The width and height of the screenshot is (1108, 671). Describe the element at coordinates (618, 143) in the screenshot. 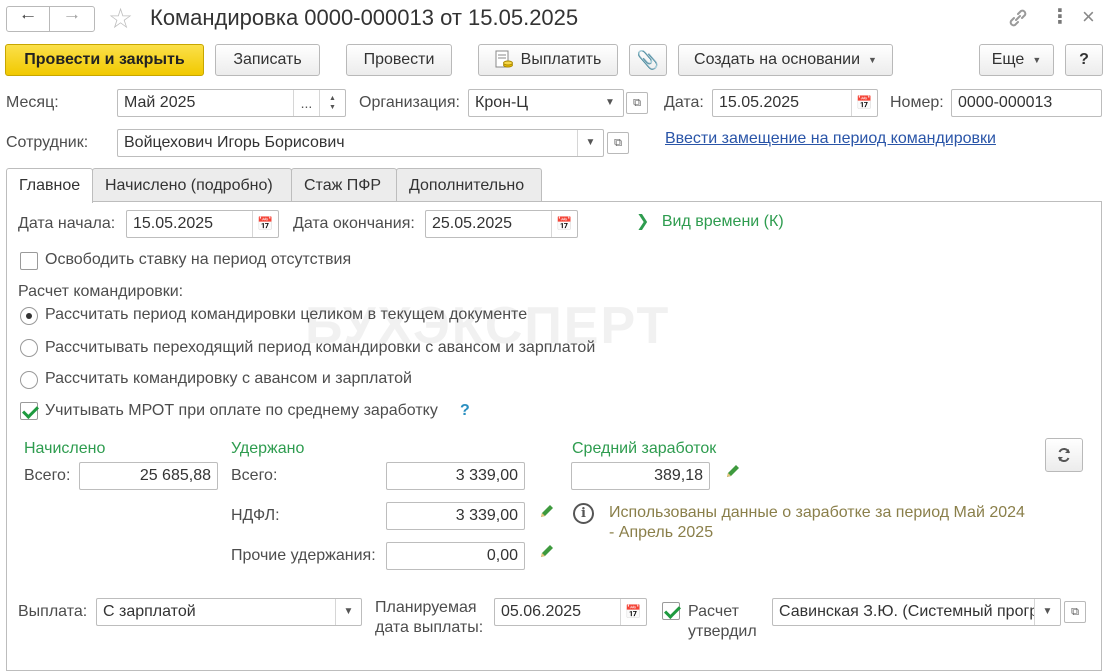

I see `employee-open-button: ⧉` at that location.